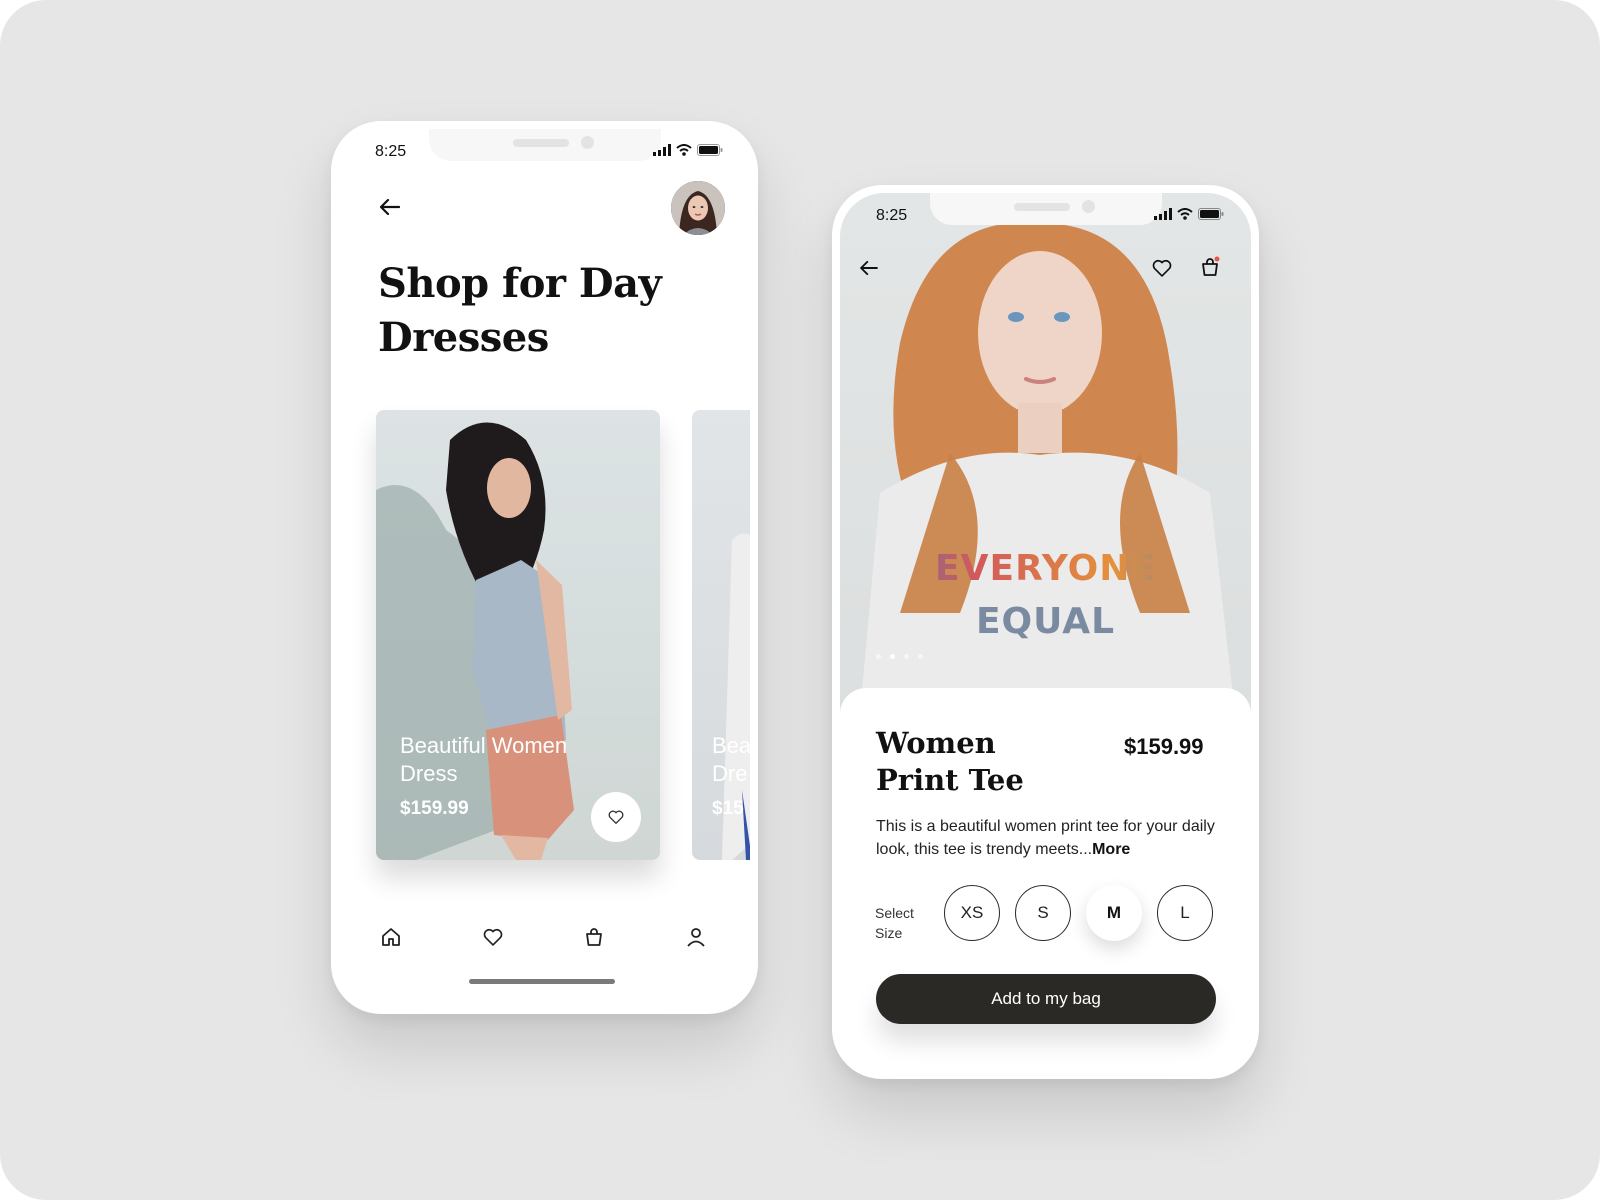 The width and height of the screenshot is (1600, 1200). I want to click on product-photo-next, so click(736, 696).